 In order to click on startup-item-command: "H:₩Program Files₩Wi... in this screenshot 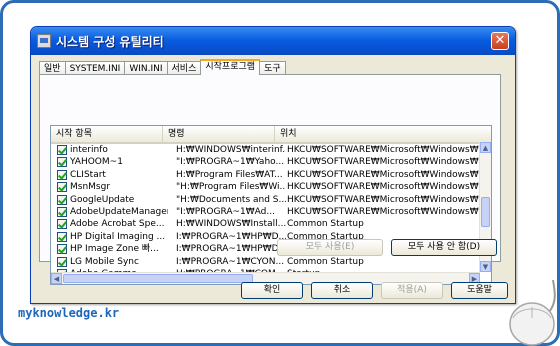, I will do `click(231, 187)`.